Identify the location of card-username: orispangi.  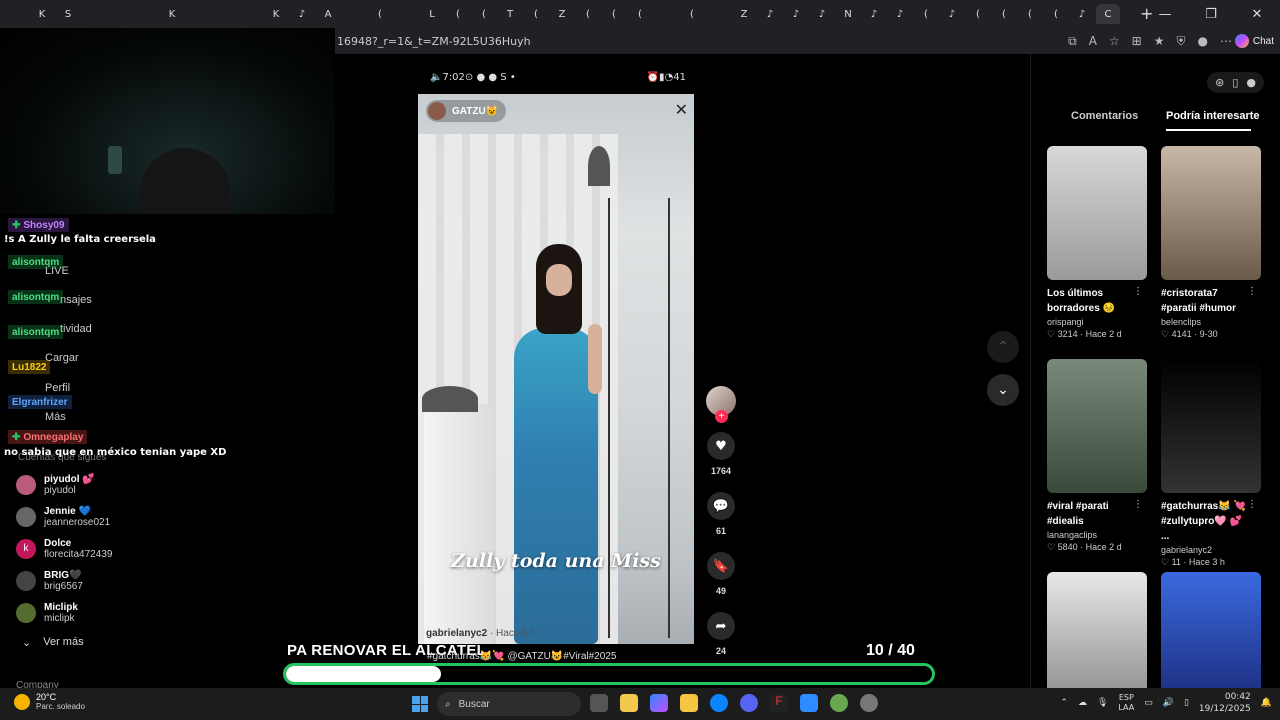
(1097, 322).